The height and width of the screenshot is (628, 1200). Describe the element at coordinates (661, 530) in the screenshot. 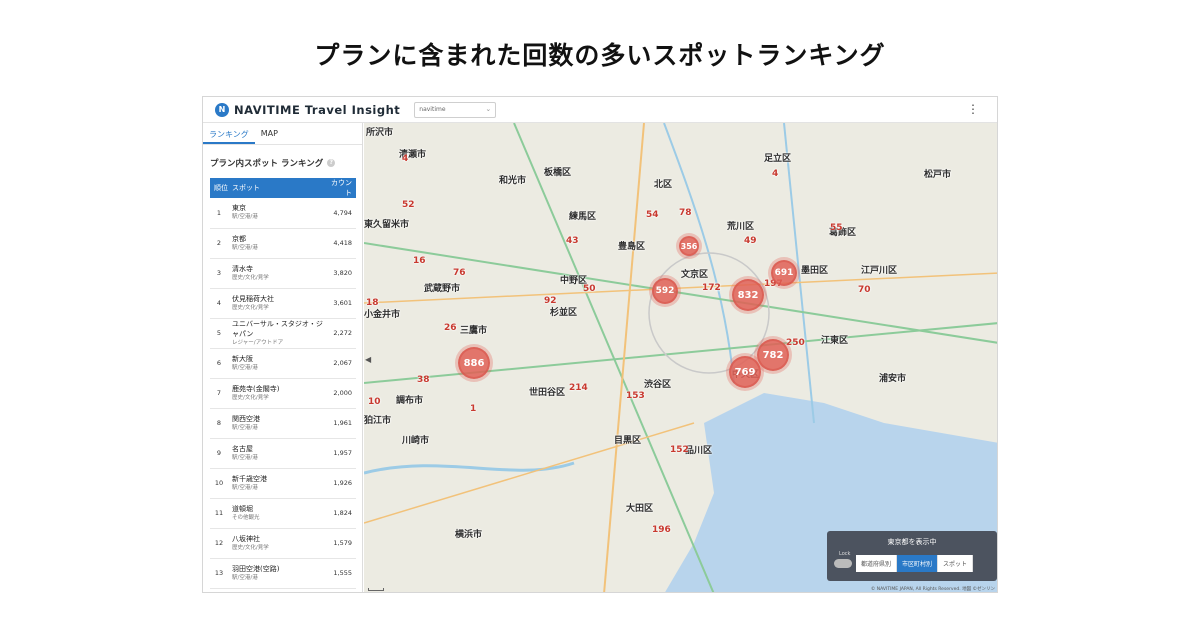

I see `count-marker: 196` at that location.